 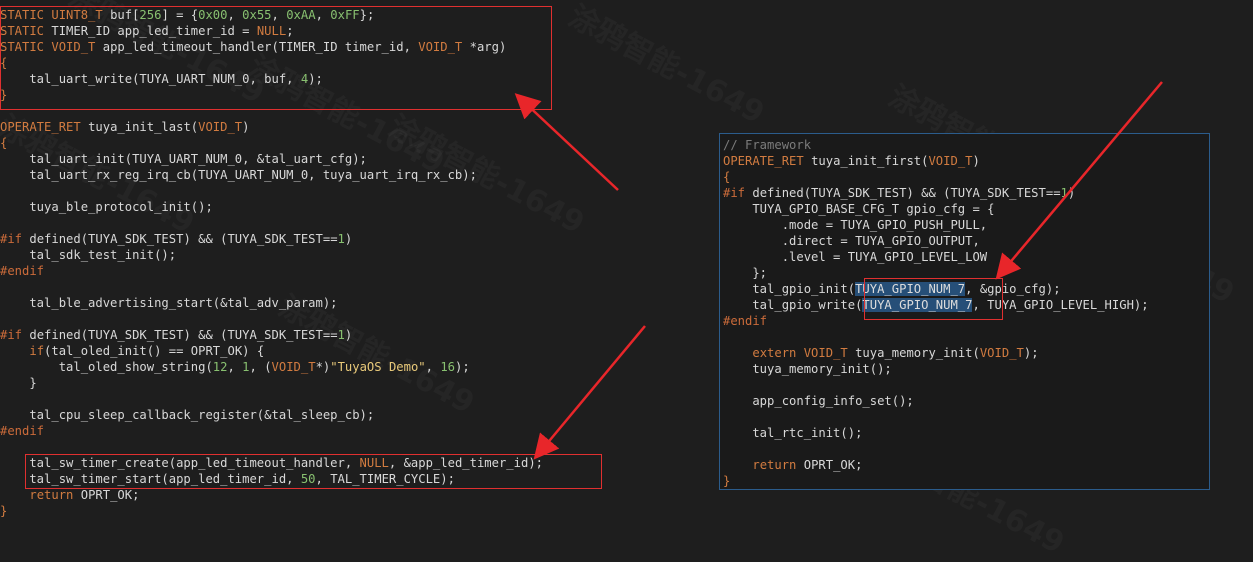 I want to click on code-line: STATIC TIMER_ID app_led_timer_id = NULL;, so click(x=271, y=31).